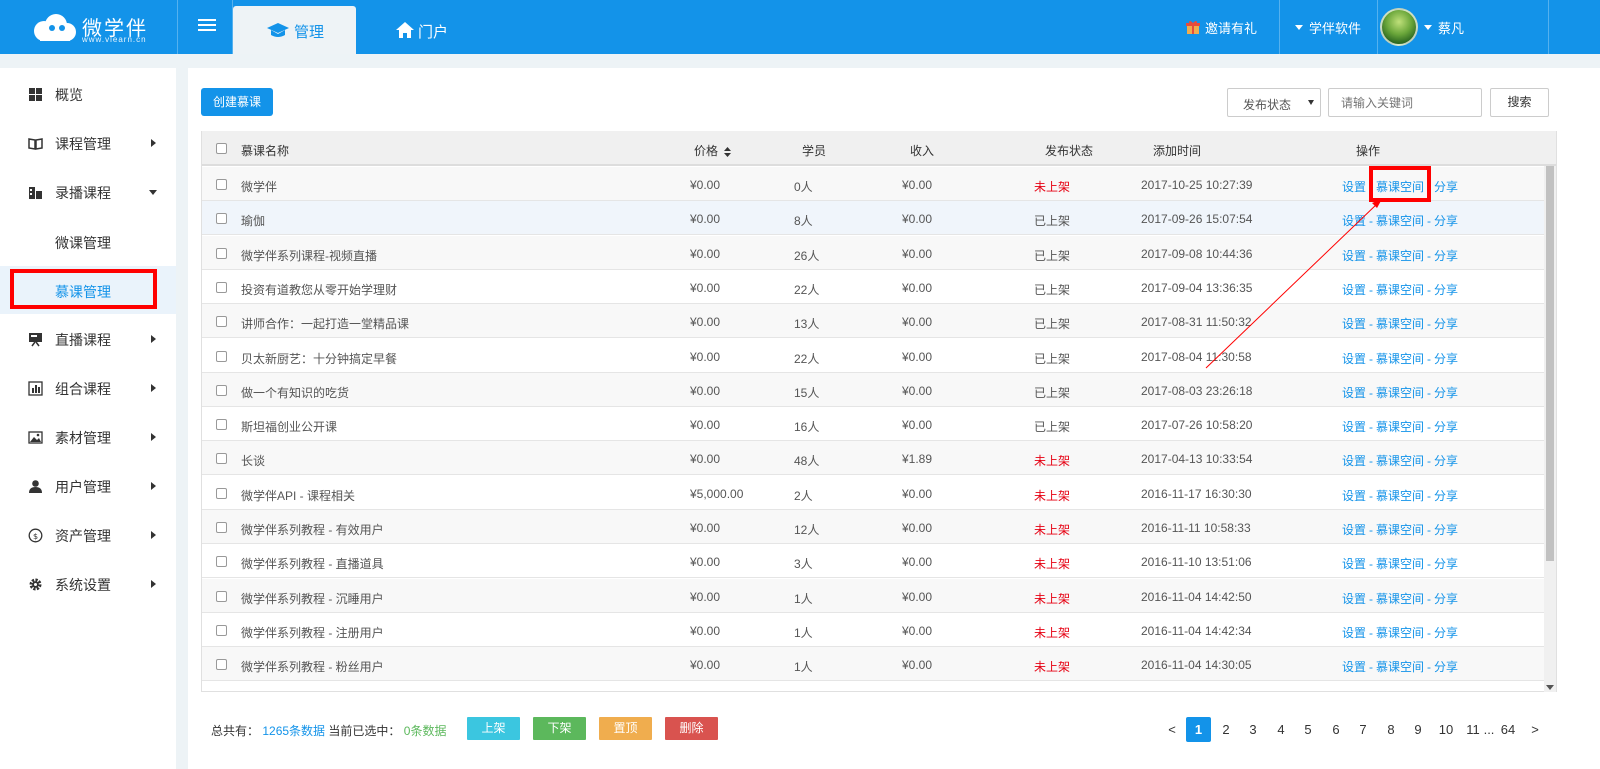  What do you see at coordinates (88, 192) in the screenshot?
I see `sidebar-item-recorded: 录播课程` at bounding box center [88, 192].